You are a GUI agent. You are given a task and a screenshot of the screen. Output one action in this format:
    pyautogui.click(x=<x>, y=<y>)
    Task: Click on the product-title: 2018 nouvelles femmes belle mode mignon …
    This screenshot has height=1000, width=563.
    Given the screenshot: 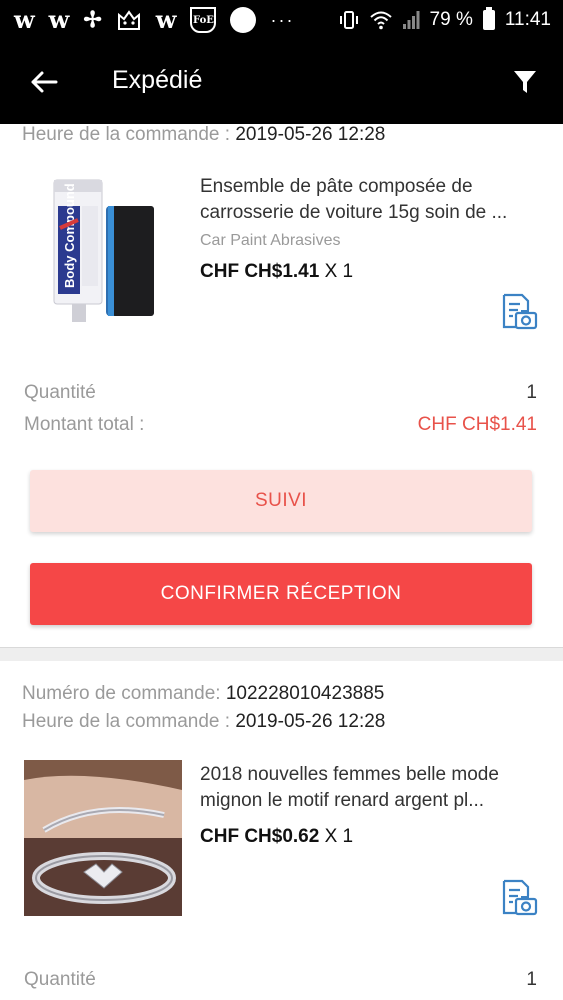 What is the action you would take?
    pyautogui.click(x=370, y=788)
    